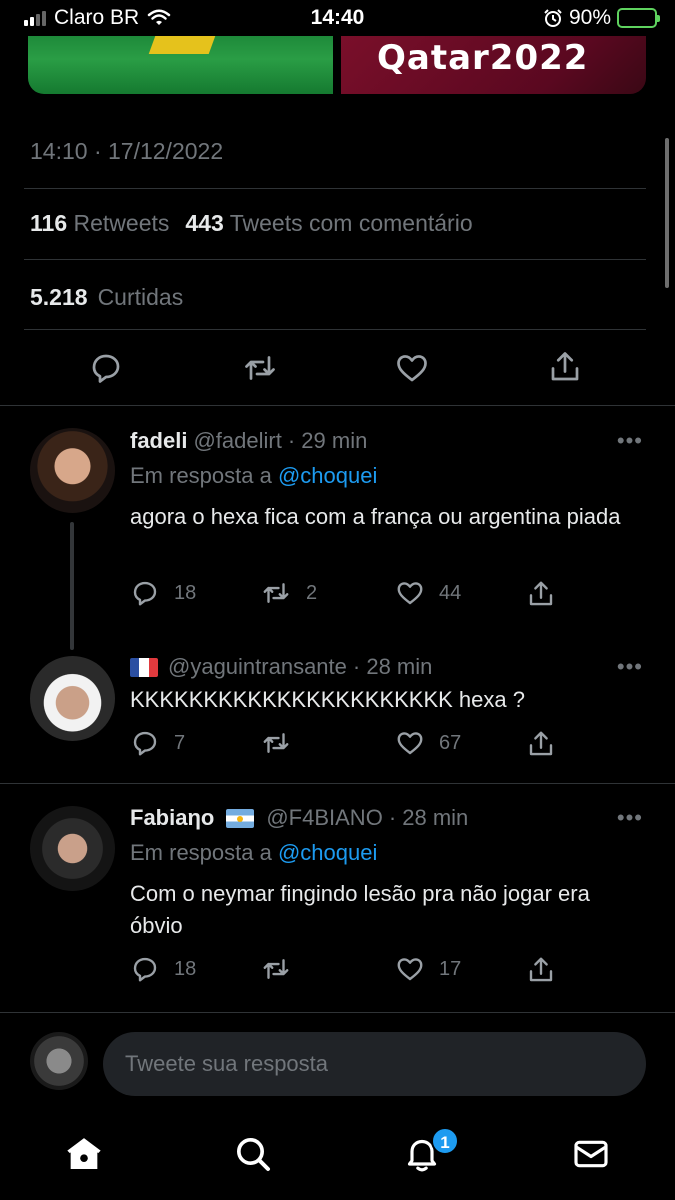 This screenshot has height=1200, width=675. What do you see at coordinates (72, 586) in the screenshot?
I see `thread-line` at bounding box center [72, 586].